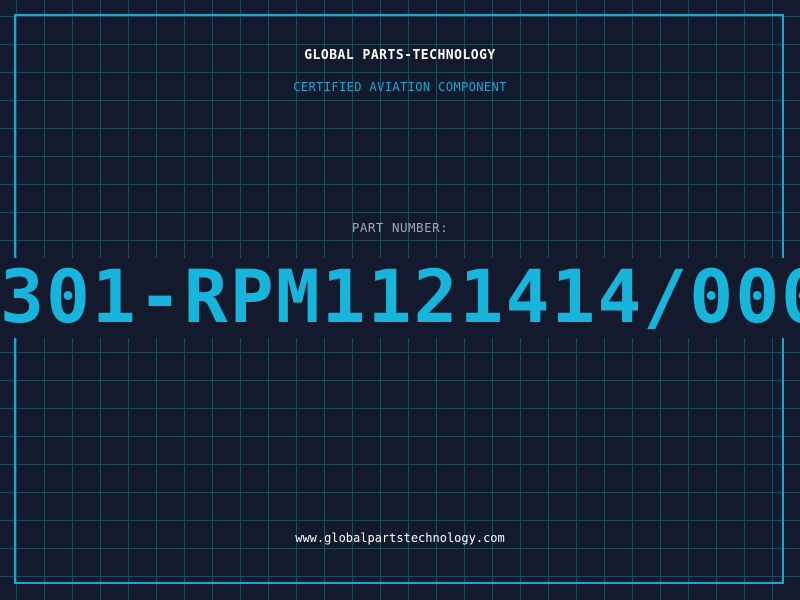 Image resolution: width=800 pixels, height=600 pixels. I want to click on company-name: GLOBAL PARTS-TECHNOLOGY, so click(400, 55).